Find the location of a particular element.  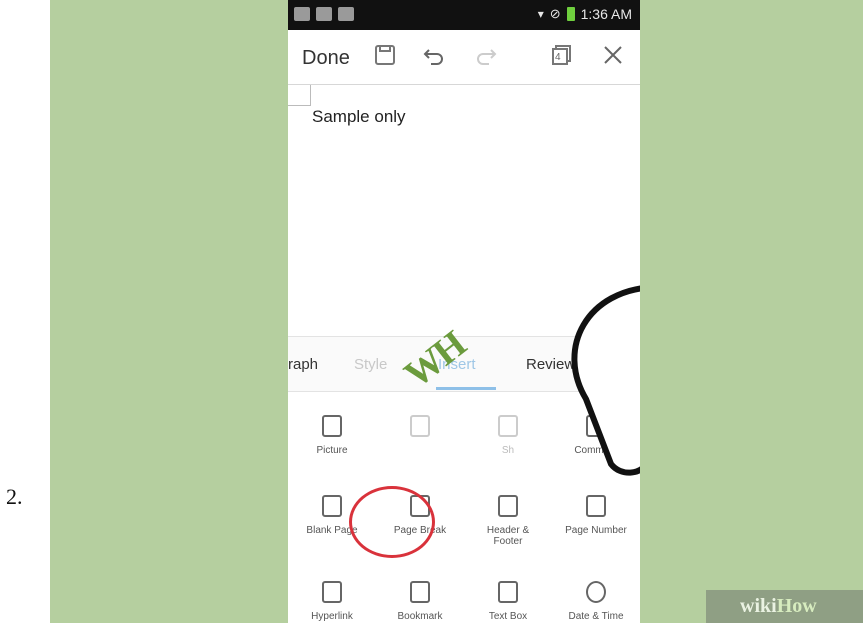

tab-paragraph: raph is located at coordinates (303, 364).